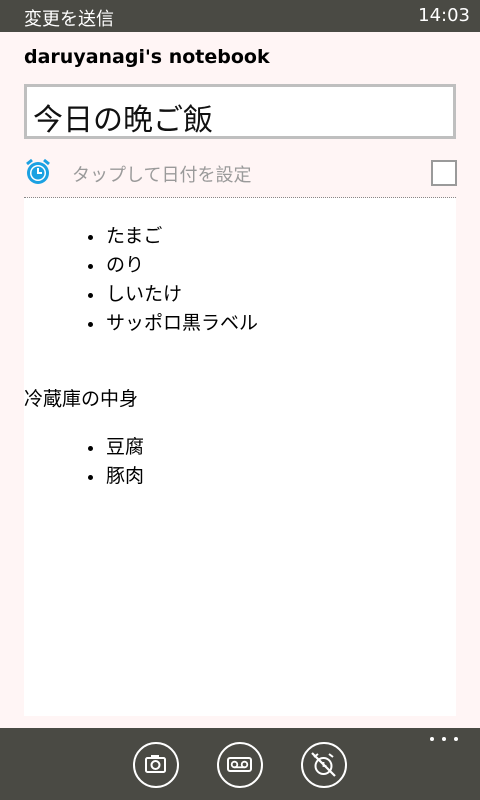 The image size is (480, 800). I want to click on done-checkbox, so click(444, 173).